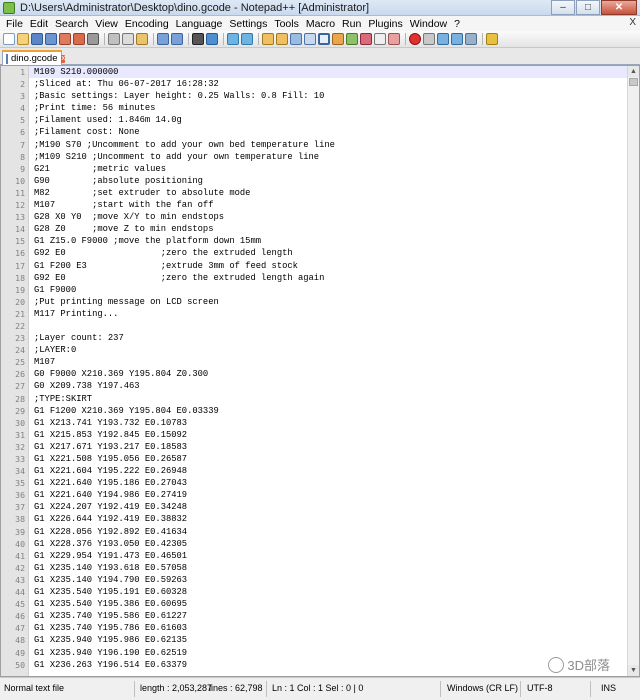 This screenshot has height=700, width=640. I want to click on vertical-scrollbar: ▲ ▼, so click(633, 371).